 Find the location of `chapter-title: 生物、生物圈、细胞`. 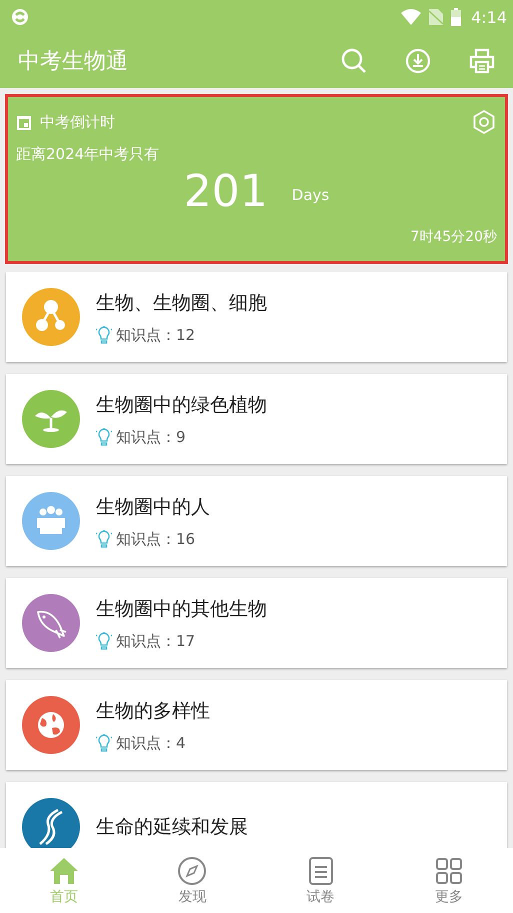

chapter-title: 生物、生物圈、细胞 is located at coordinates (181, 303).